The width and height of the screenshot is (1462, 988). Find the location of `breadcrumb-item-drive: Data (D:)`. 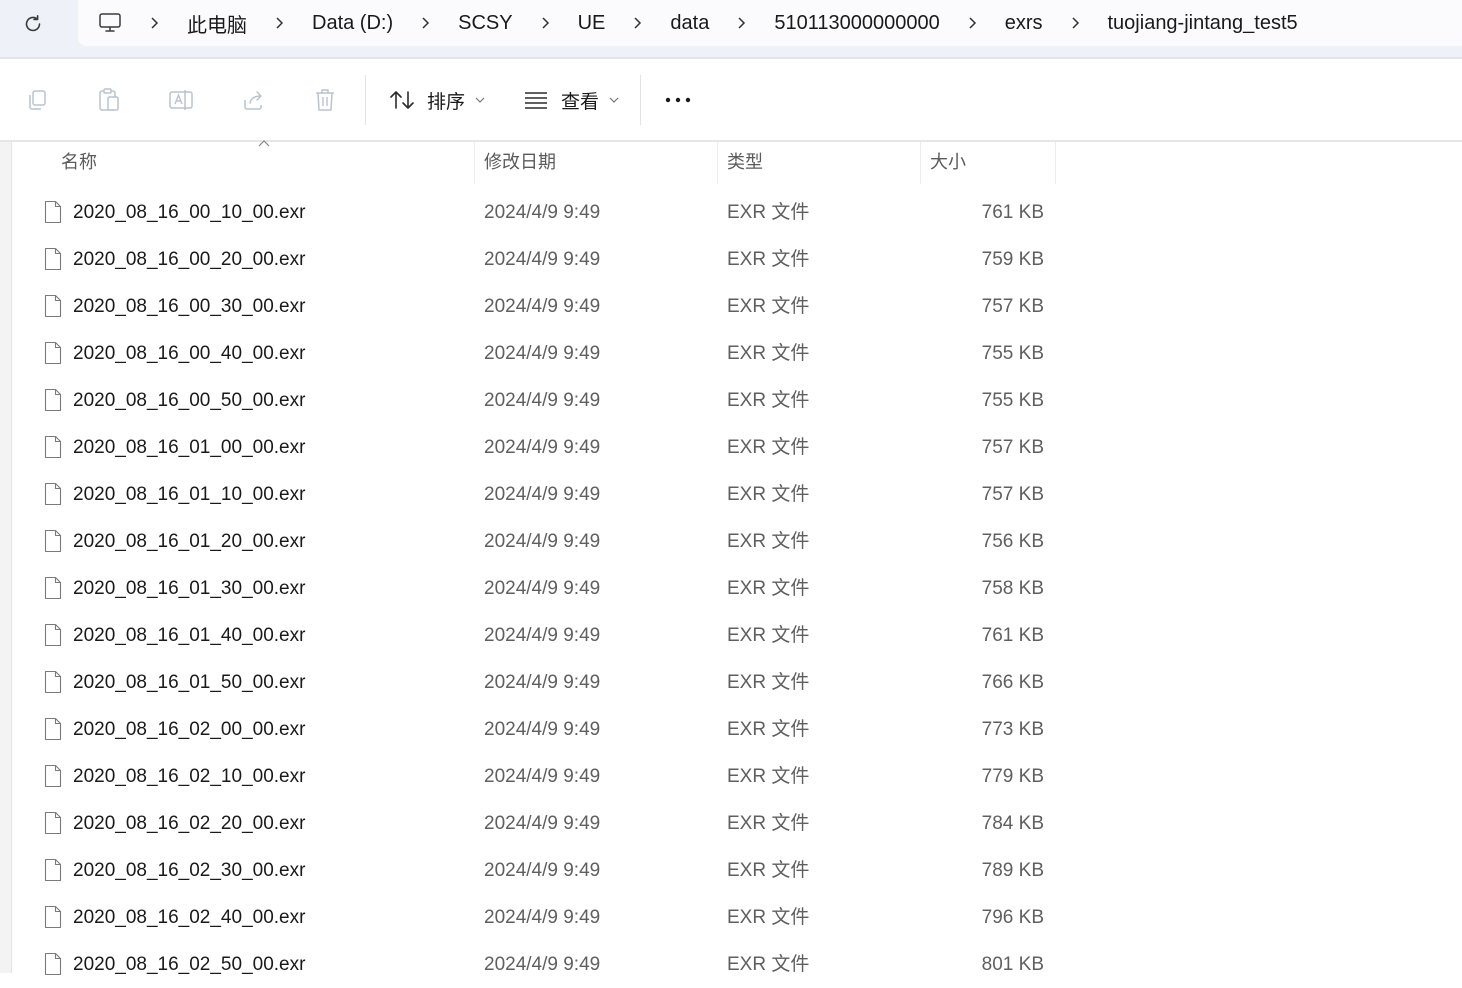

breadcrumb-item-drive: Data (D:) is located at coordinates (352, 23).